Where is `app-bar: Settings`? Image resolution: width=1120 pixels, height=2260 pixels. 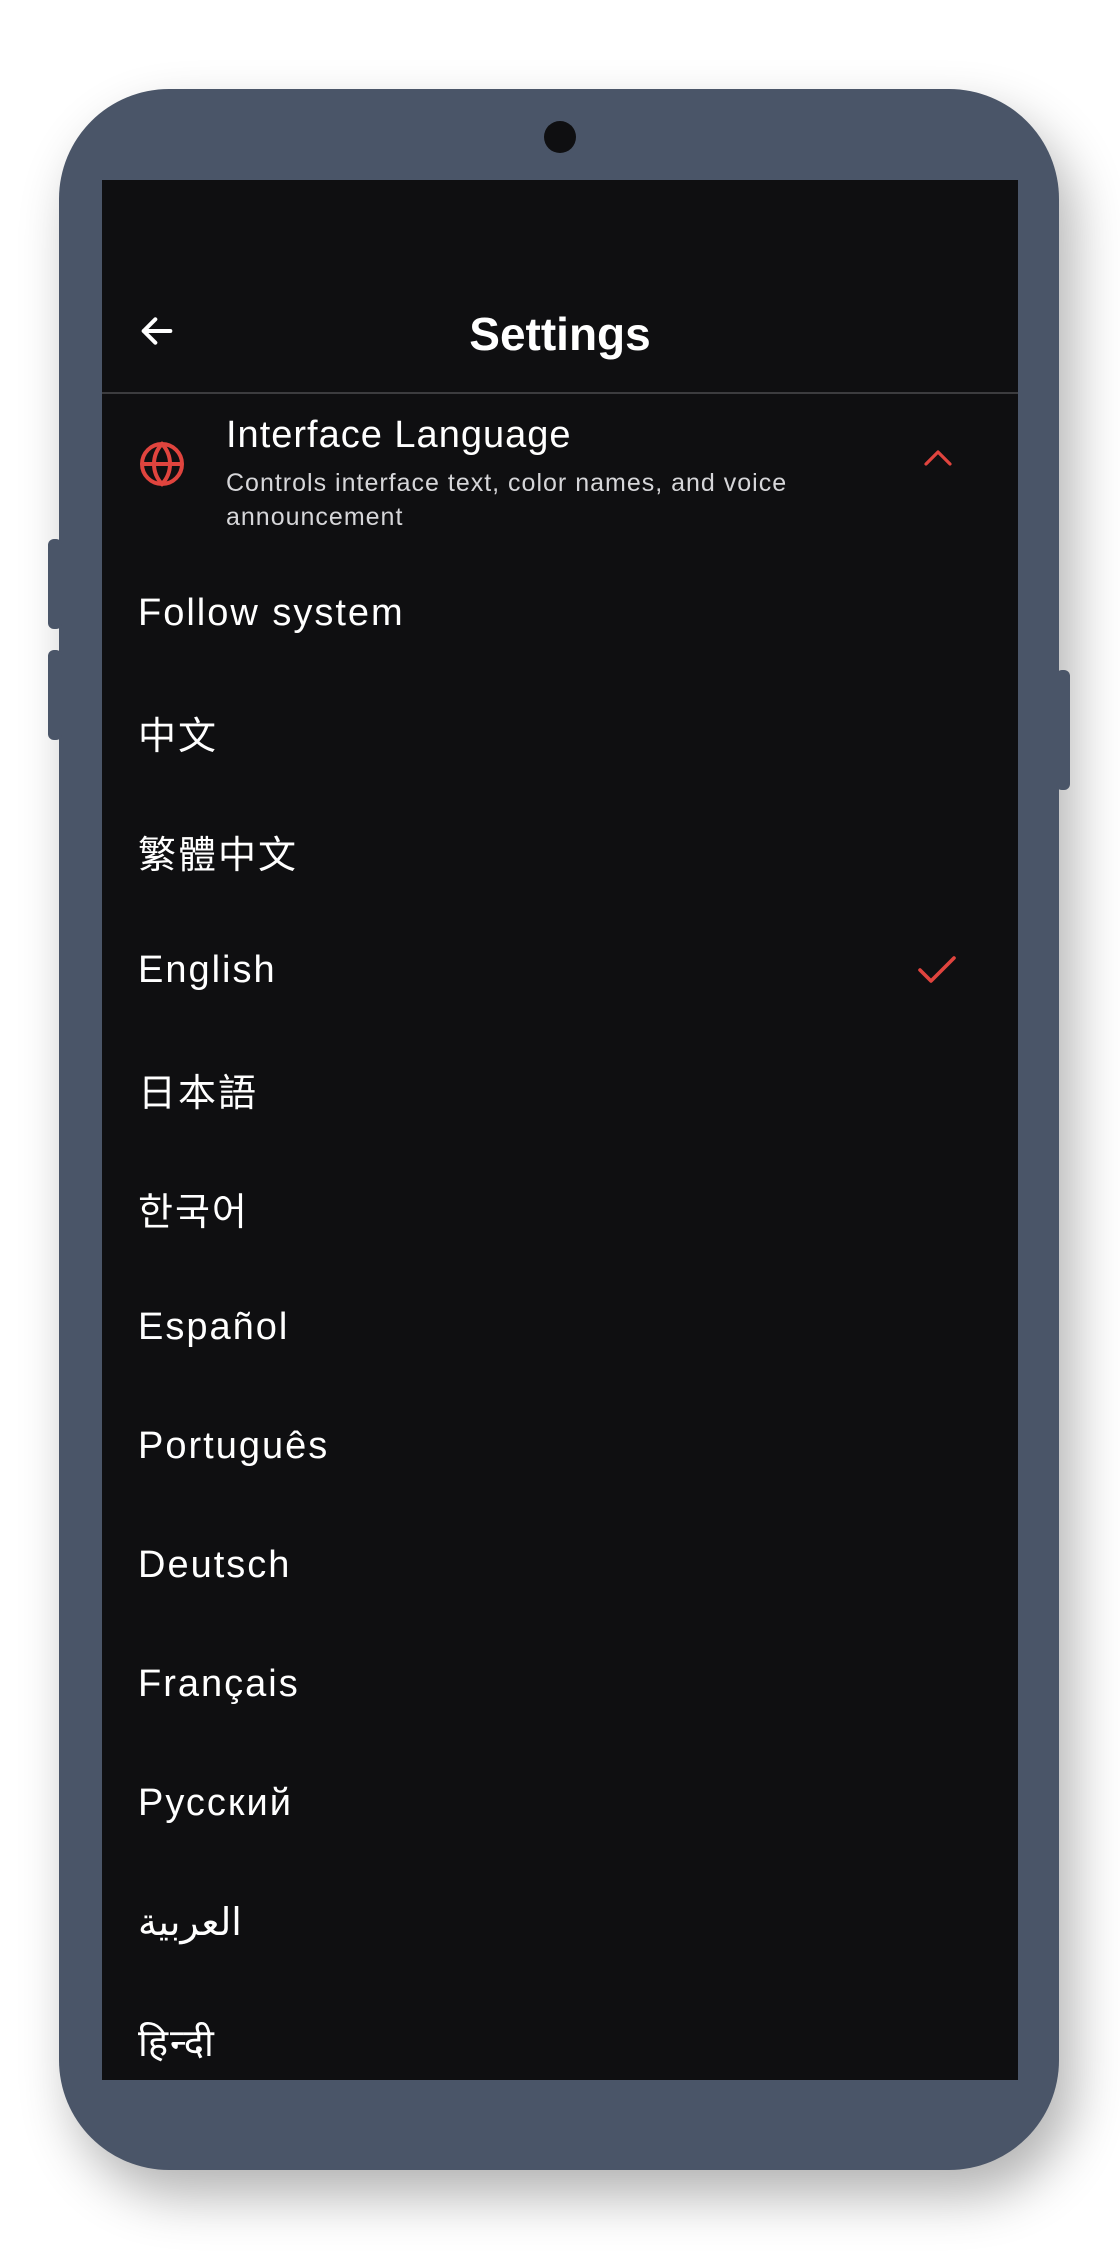
app-bar: Settings is located at coordinates (560, 335).